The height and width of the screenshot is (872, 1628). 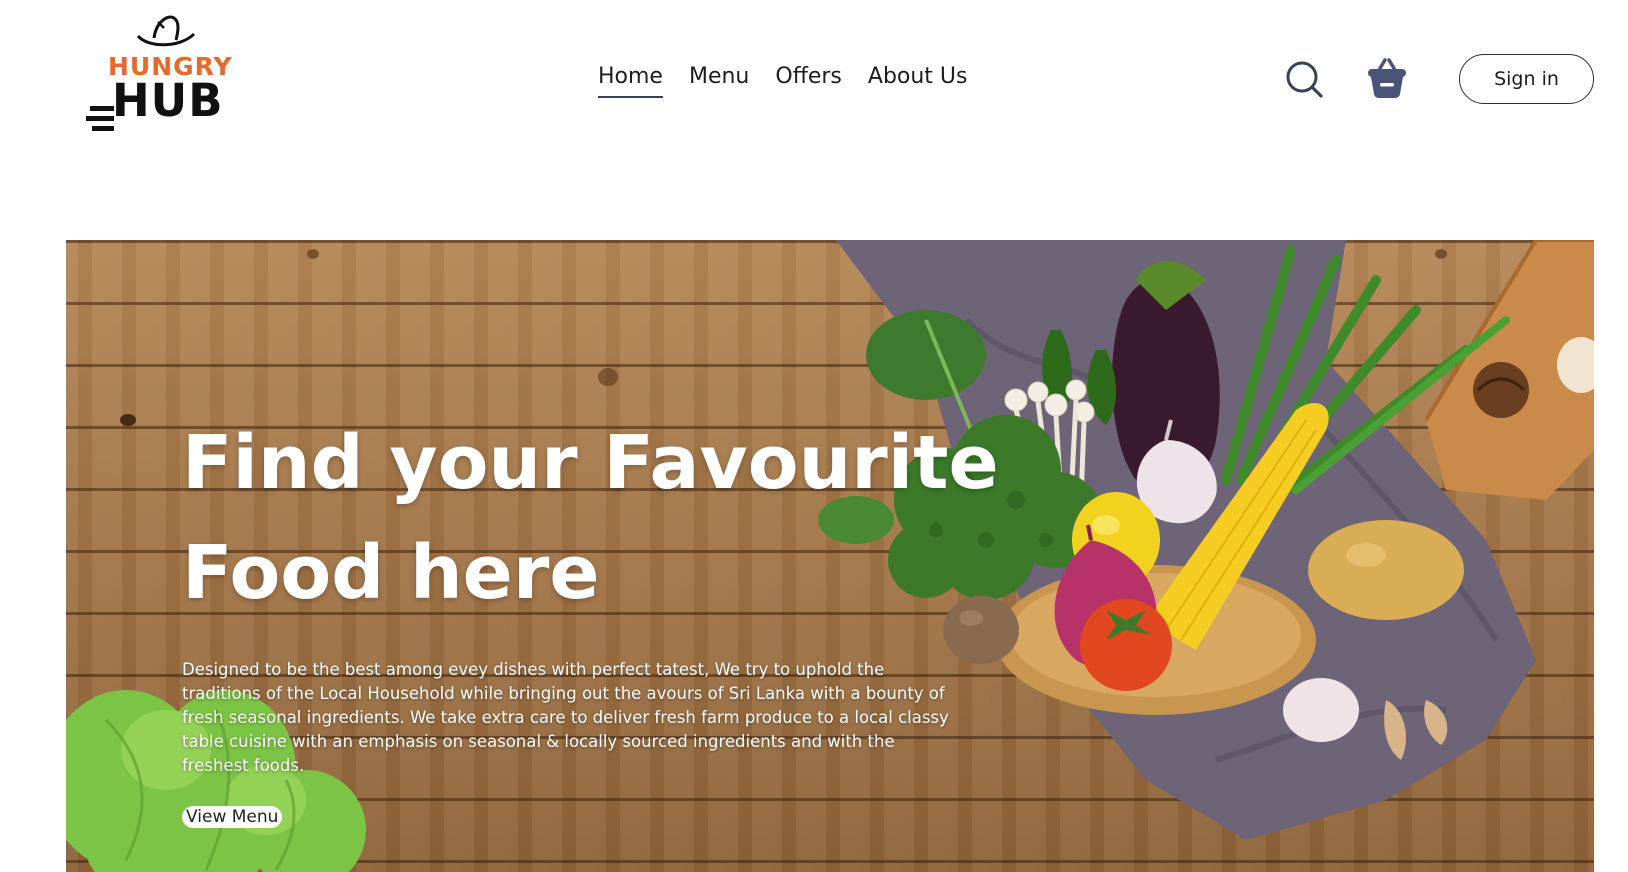 I want to click on main-nav: Home Menu Offers About Us, so click(x=783, y=81).